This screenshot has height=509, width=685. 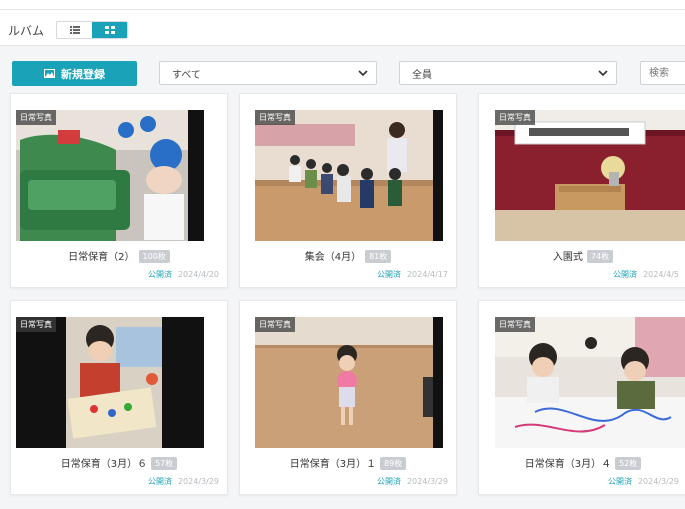 I want to click on album-card: 日常写真 日常保育（3月）６ 57枚 公開済 2024/3/29, so click(x=119, y=397).